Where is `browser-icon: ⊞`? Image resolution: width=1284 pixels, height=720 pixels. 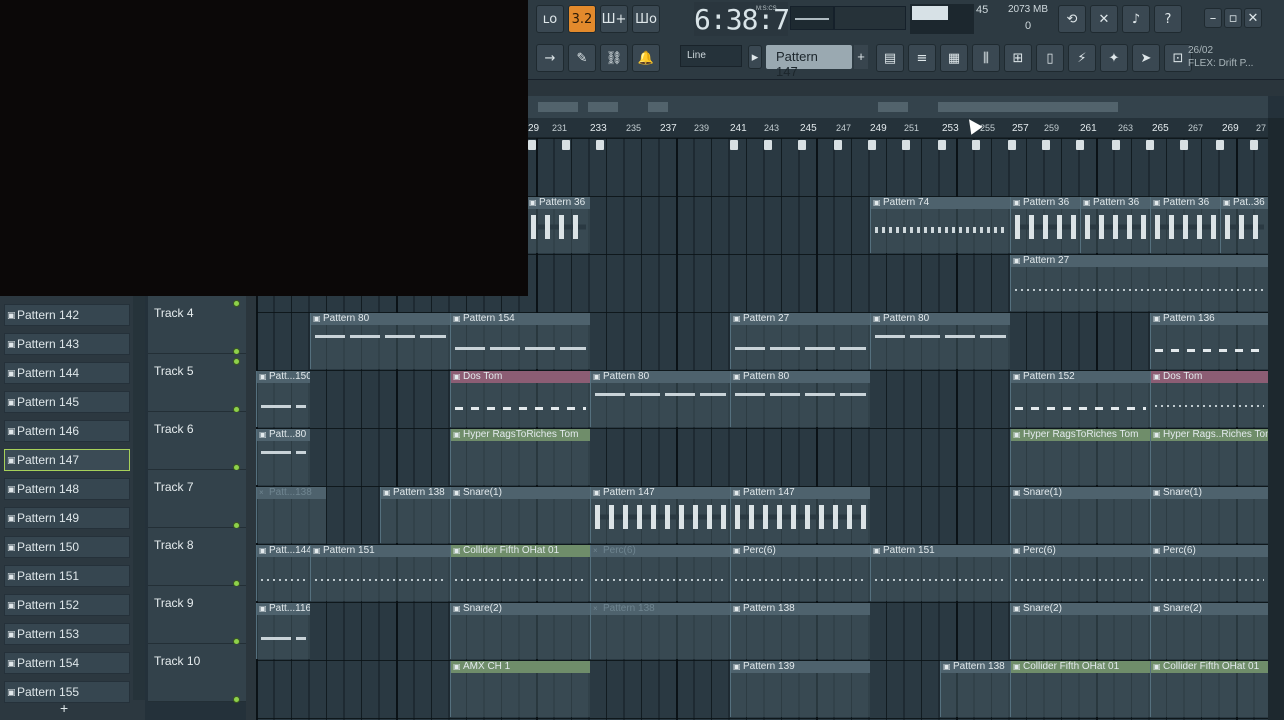 browser-icon: ⊞ is located at coordinates (1018, 58).